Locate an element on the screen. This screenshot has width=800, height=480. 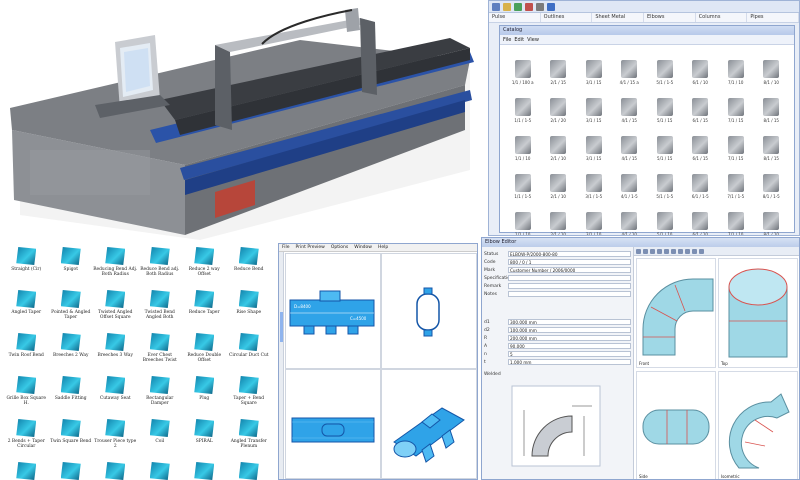
component-item: Angled Taper is located at coordinates (26, 308).